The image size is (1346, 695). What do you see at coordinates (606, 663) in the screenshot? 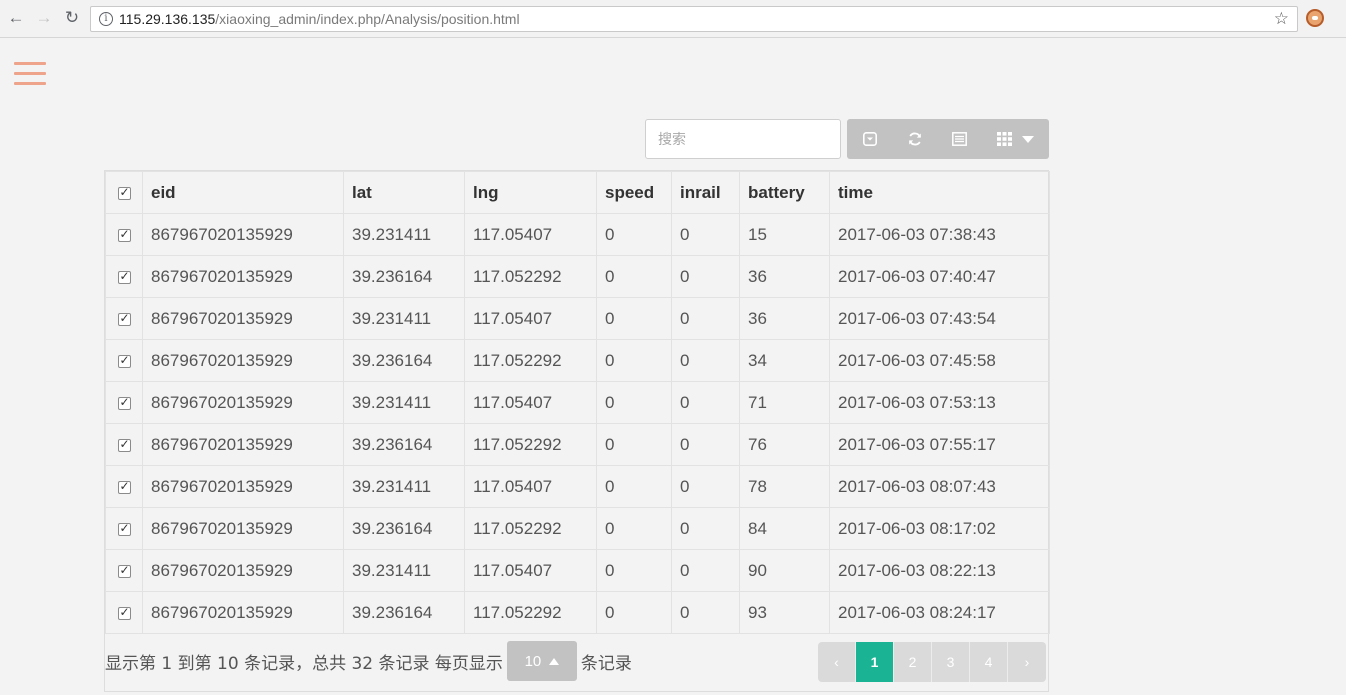
I see `records-suffix-text: 条记录` at bounding box center [606, 663].